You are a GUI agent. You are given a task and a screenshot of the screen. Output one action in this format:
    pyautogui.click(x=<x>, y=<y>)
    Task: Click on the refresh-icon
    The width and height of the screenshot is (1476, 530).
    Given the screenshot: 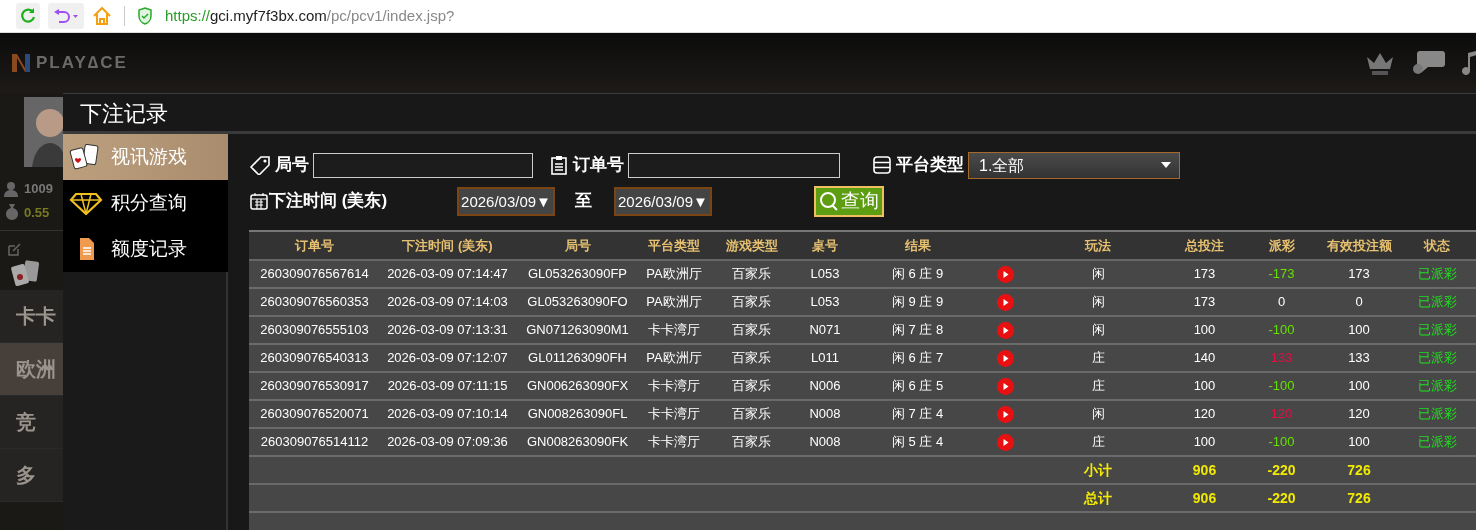 What is the action you would take?
    pyautogui.click(x=28, y=16)
    